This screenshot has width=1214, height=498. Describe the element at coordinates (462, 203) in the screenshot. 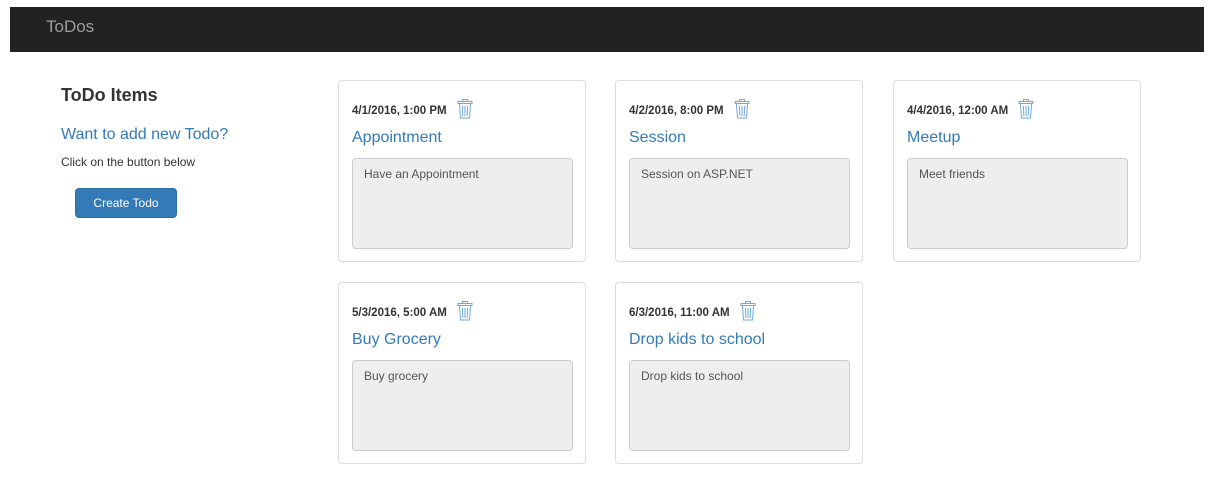

I see `todo-description: Have an Appointment` at that location.